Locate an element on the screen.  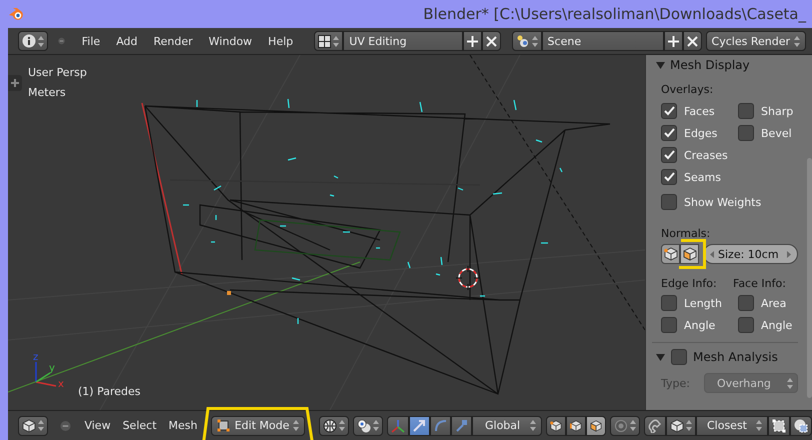
scene-browse-button is located at coordinates (527, 41).